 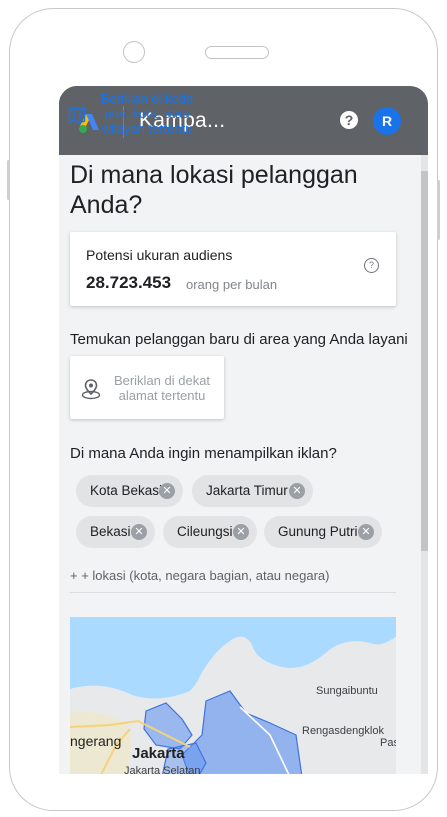 What do you see at coordinates (347, 691) in the screenshot?
I see `map-label-sungaibuntu: Sungaibuntu` at bounding box center [347, 691].